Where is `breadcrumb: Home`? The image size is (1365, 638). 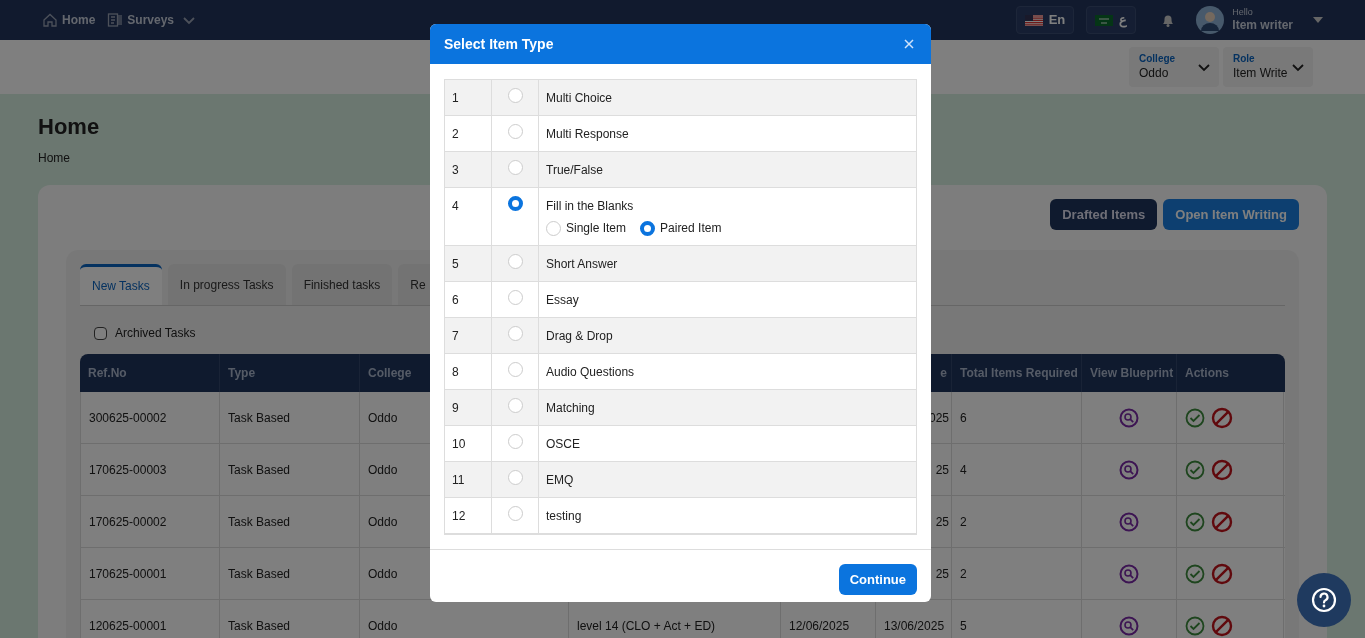
breadcrumb: Home is located at coordinates (54, 158).